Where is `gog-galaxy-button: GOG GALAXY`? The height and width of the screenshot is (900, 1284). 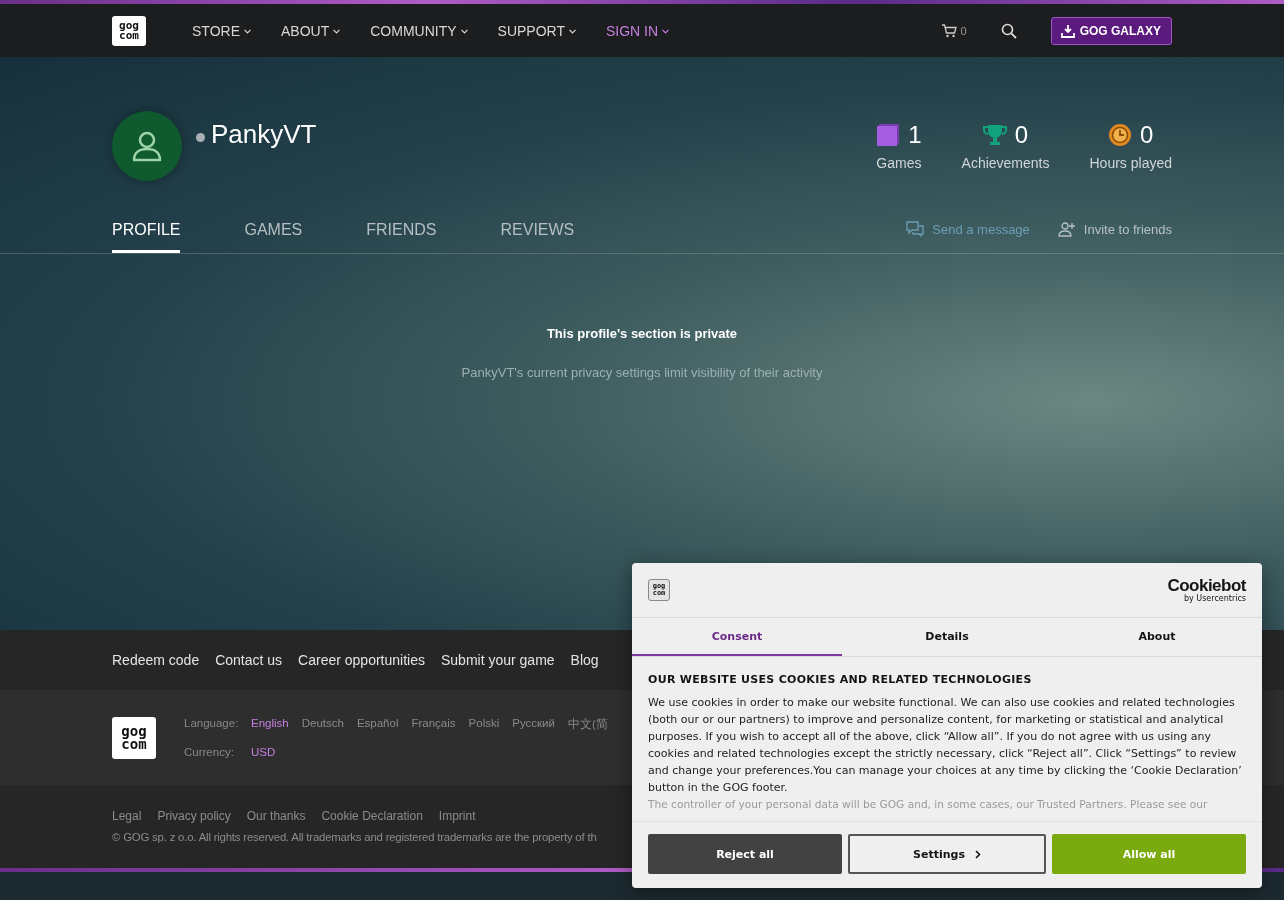 gog-galaxy-button: GOG GALAXY is located at coordinates (1111, 30).